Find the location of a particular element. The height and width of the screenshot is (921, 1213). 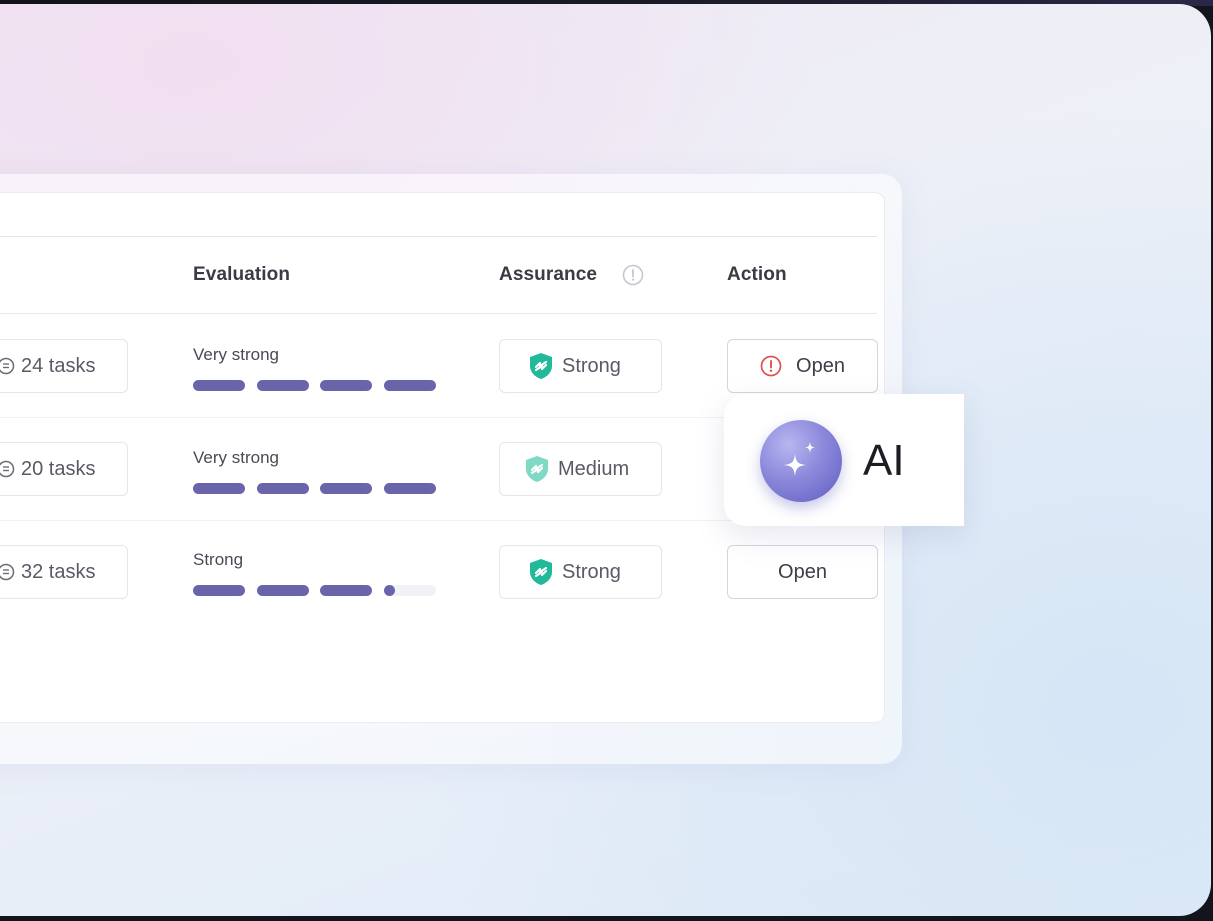

tasks-count: 20 tasks is located at coordinates (58, 468).